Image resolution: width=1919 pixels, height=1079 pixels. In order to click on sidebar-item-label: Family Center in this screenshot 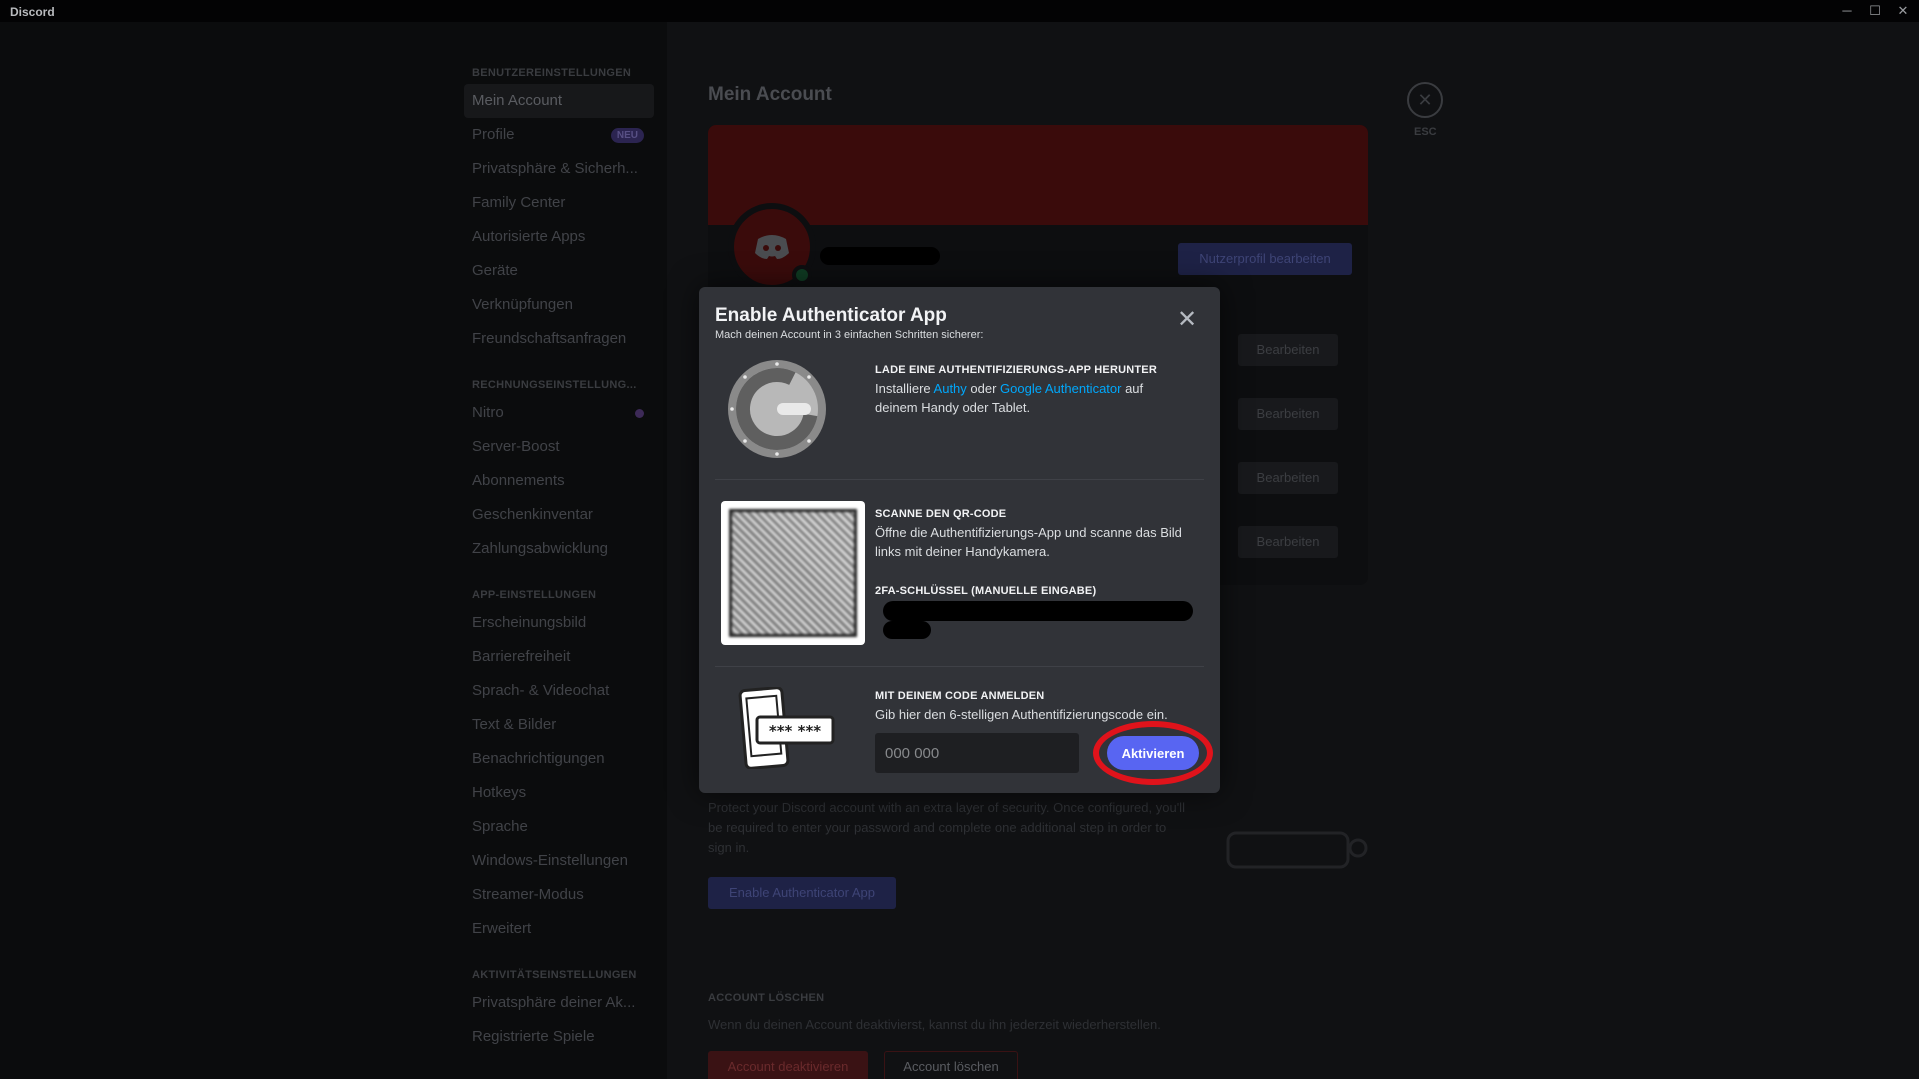, I will do `click(519, 202)`.